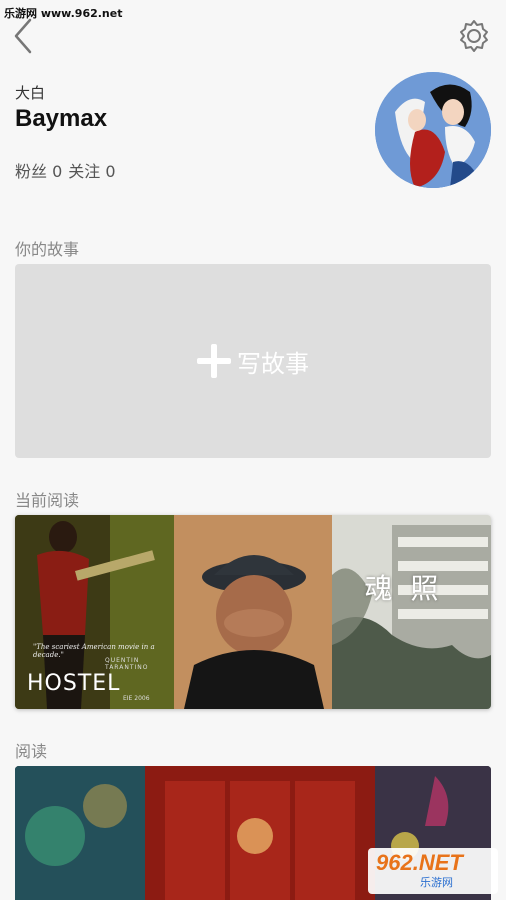  Describe the element at coordinates (65, 170) in the screenshot. I see `profile-stats: 粉丝 0 关注 0` at that location.